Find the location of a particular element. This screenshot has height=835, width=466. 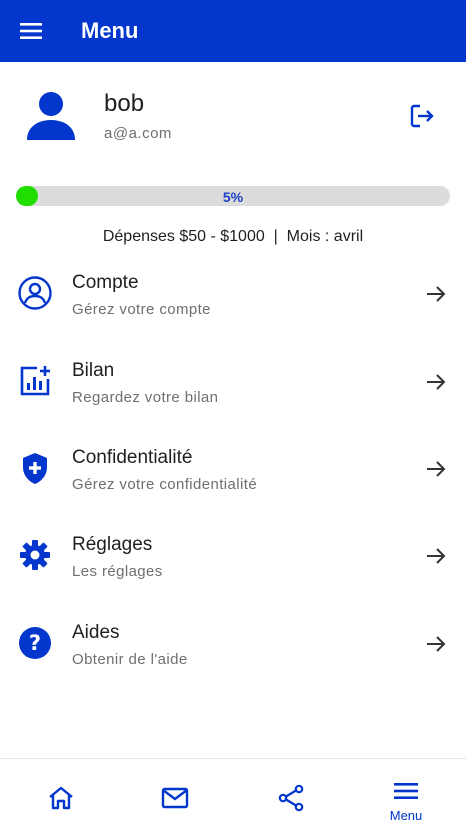

person-icon is located at coordinates (51, 116).